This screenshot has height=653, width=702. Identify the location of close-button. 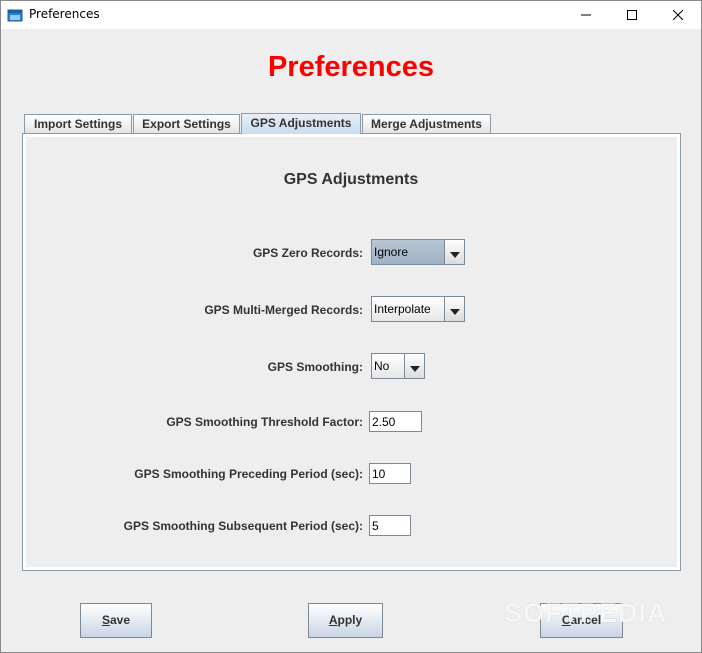
(678, 15).